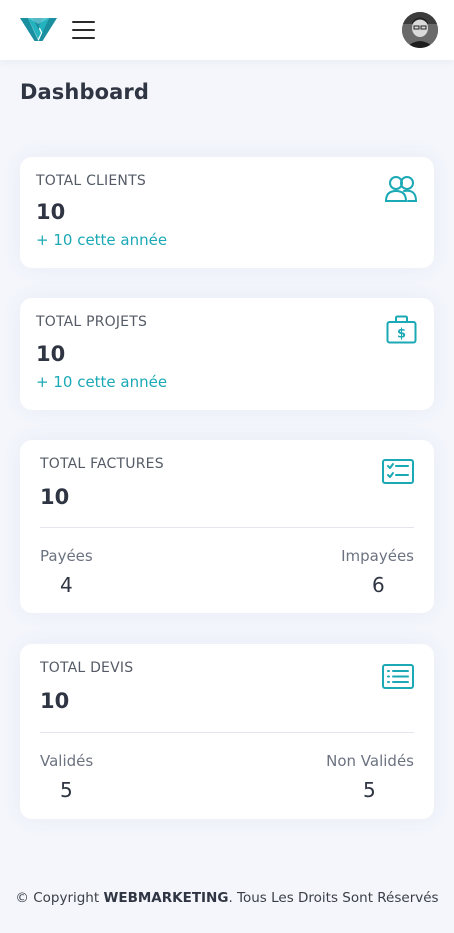  What do you see at coordinates (333, 898) in the screenshot?
I see `footer-suffix: . Tous Les Droits Sont Réservés` at bounding box center [333, 898].